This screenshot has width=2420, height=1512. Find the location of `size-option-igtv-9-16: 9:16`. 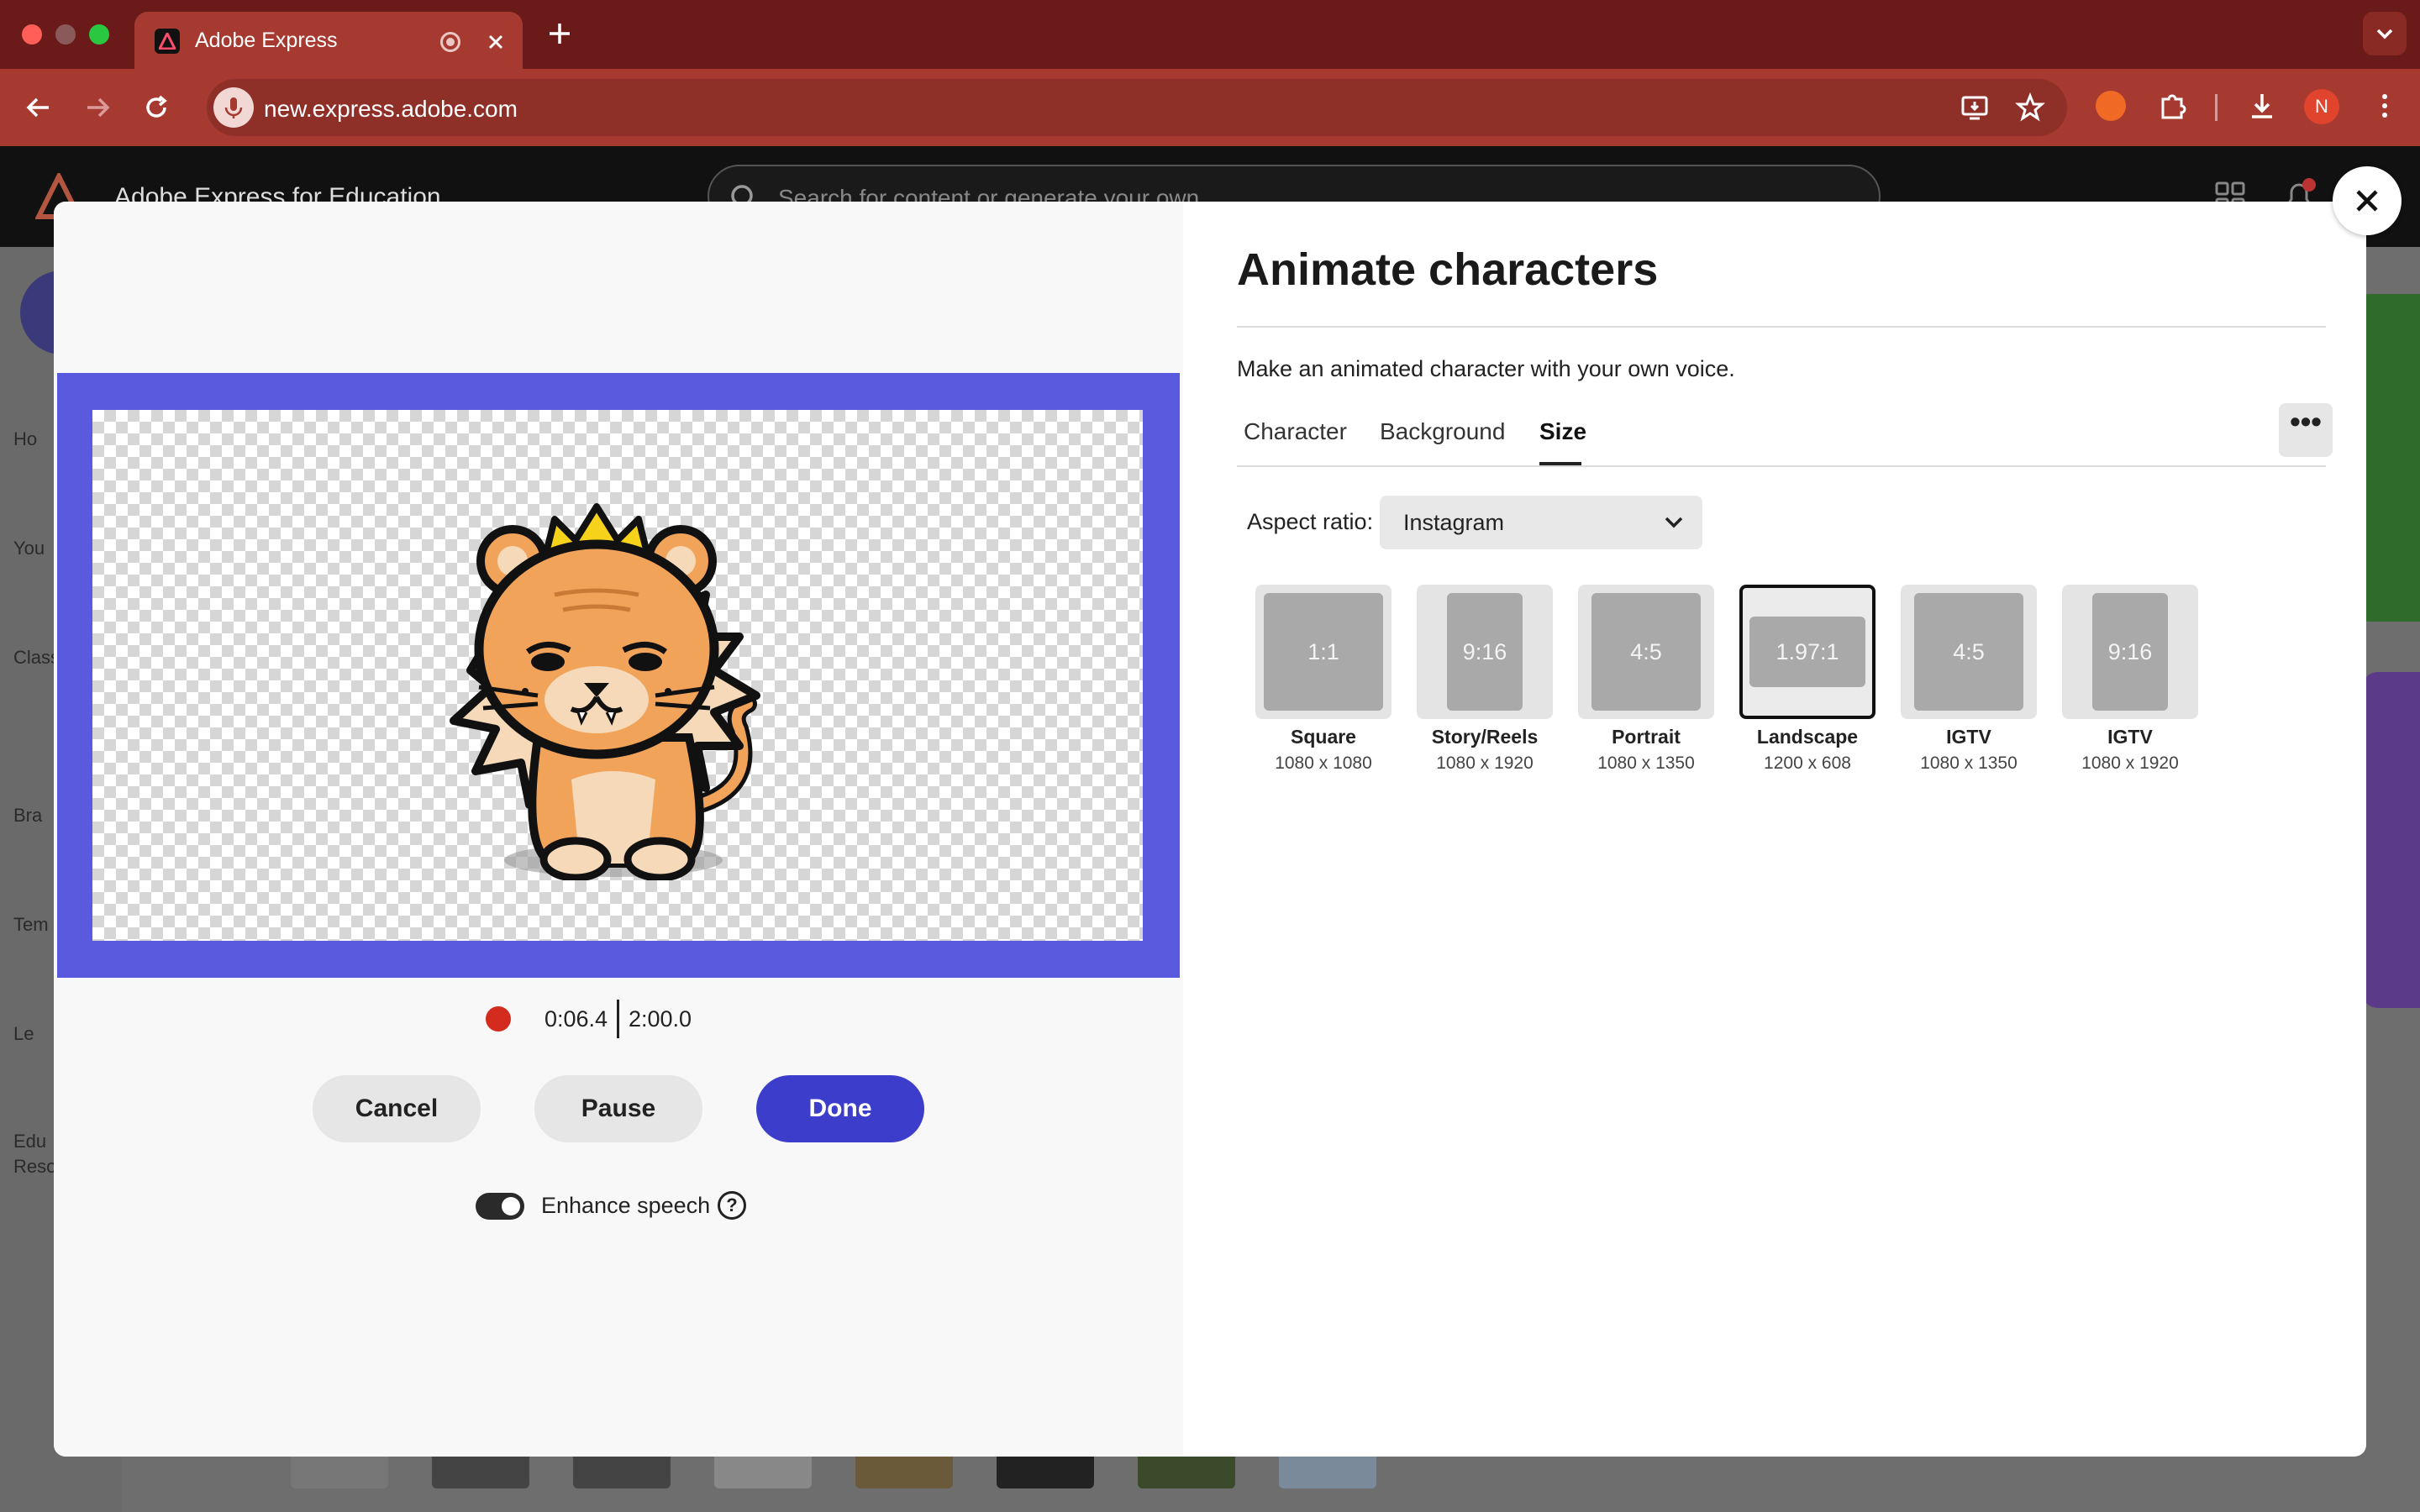

size-option-igtv-9-16: 9:16 is located at coordinates (2130, 652).